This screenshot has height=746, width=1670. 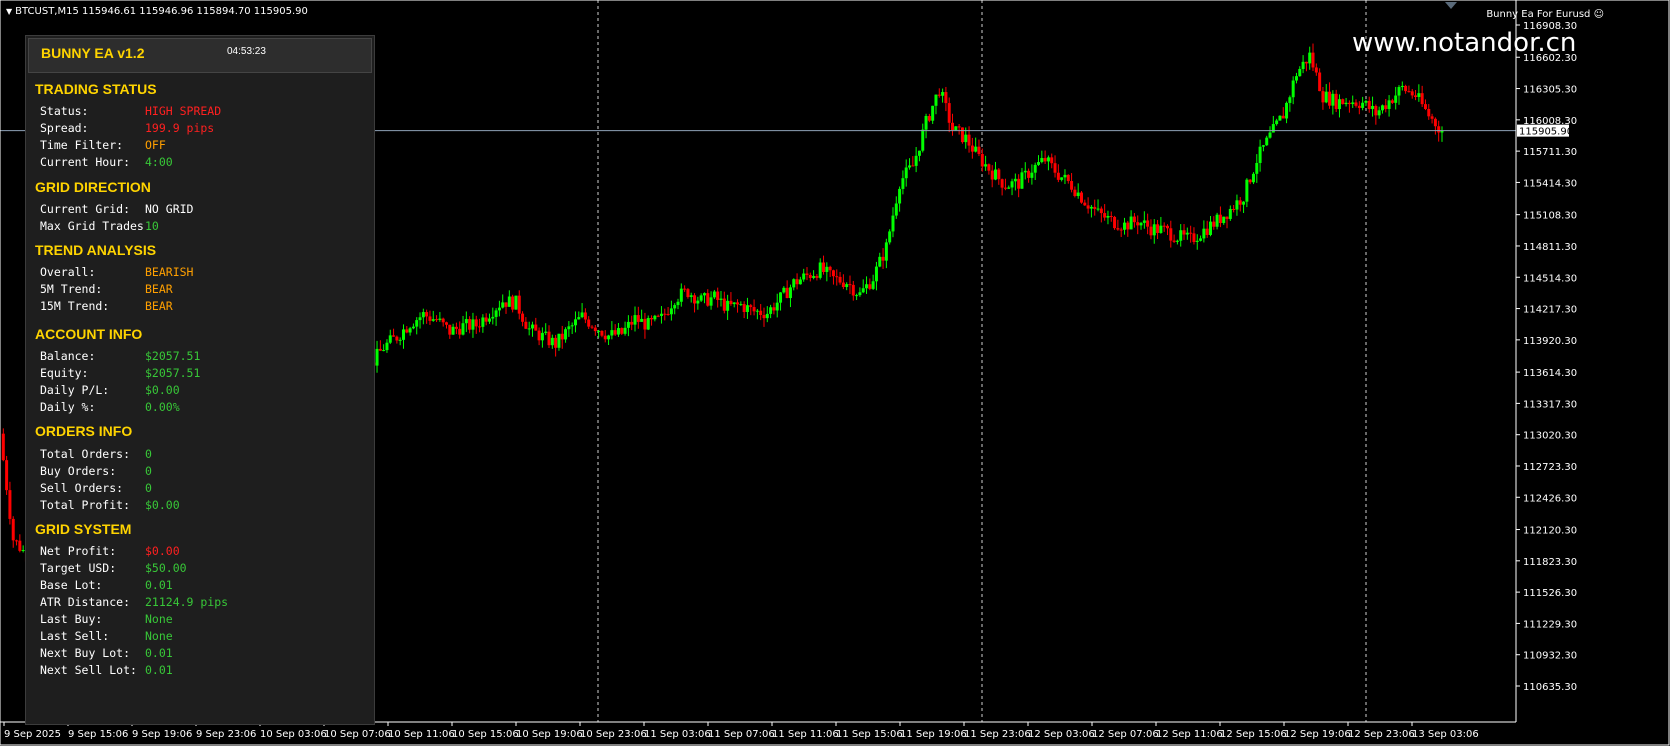 What do you see at coordinates (485, 734) in the screenshot?
I see `time-tick-label: 10 Sep 15:06` at bounding box center [485, 734].